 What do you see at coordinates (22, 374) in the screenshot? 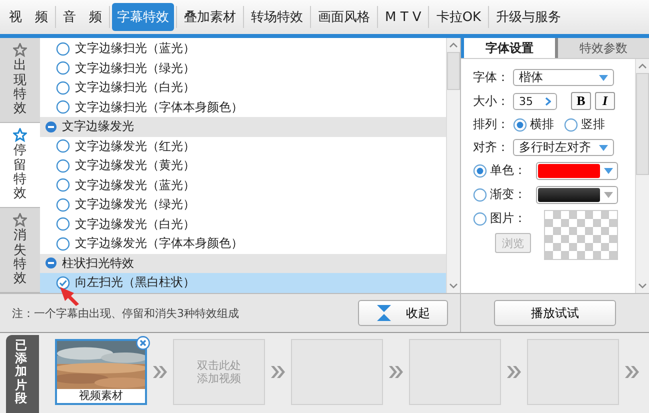
I see `timeline-label: 已添加片段` at bounding box center [22, 374].